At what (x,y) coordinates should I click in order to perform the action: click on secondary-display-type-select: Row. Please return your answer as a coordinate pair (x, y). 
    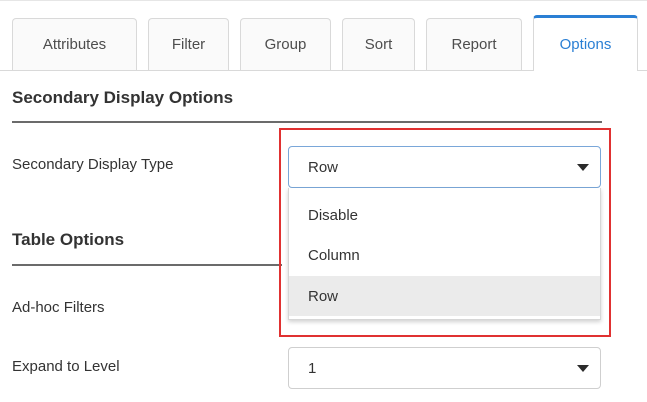
    Looking at the image, I should click on (444, 167).